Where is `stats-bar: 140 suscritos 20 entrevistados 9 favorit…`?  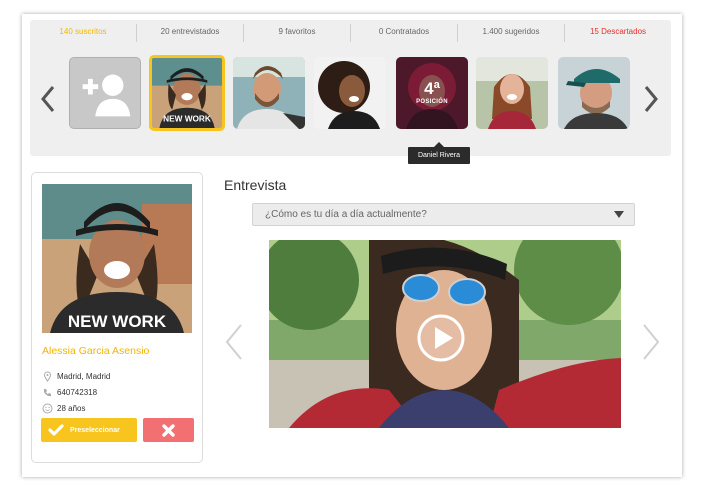
stats-bar: 140 suscritos 20 entrevistados 9 favorit… is located at coordinates (350, 33).